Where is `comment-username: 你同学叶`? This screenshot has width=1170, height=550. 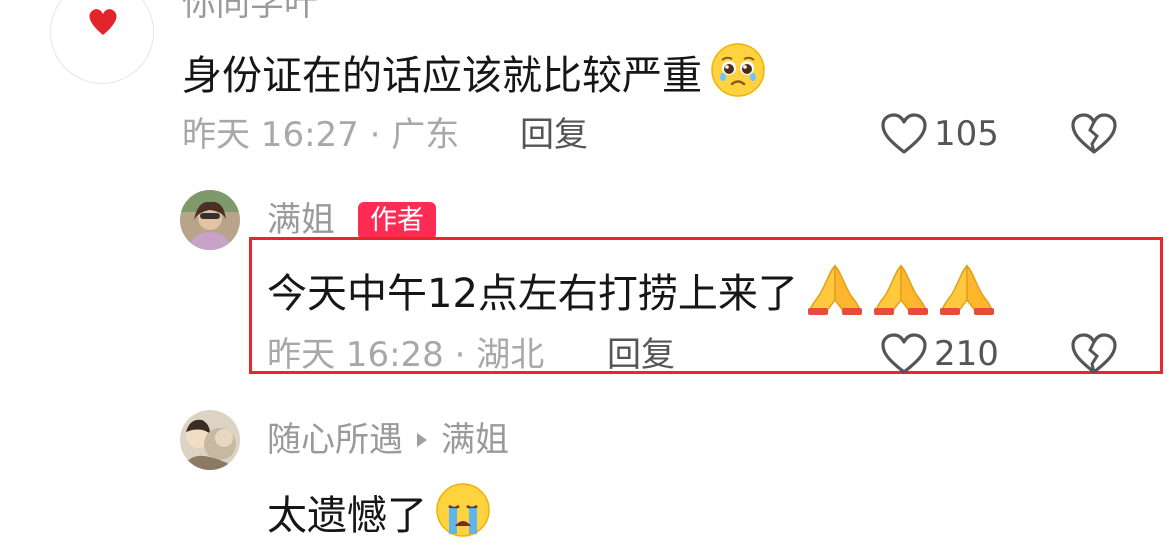 comment-username: 你同学叶 is located at coordinates (250, 12).